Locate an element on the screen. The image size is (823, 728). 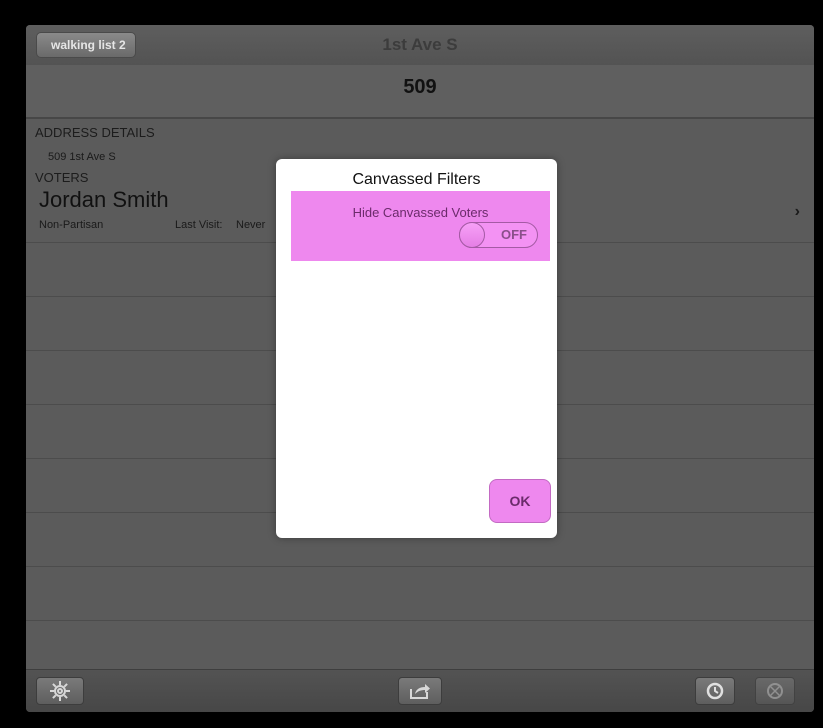
map-icon is located at coordinates (775, 691).